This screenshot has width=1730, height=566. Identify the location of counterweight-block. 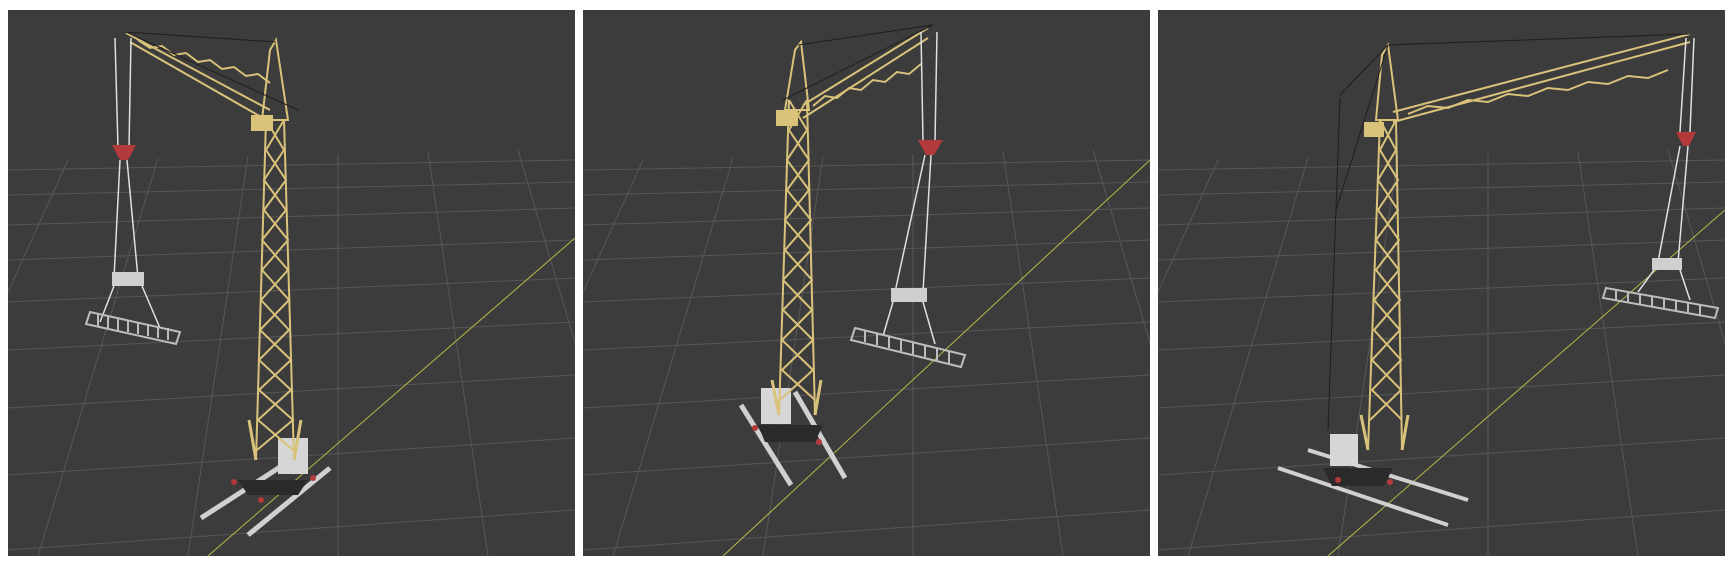
(1344, 450).